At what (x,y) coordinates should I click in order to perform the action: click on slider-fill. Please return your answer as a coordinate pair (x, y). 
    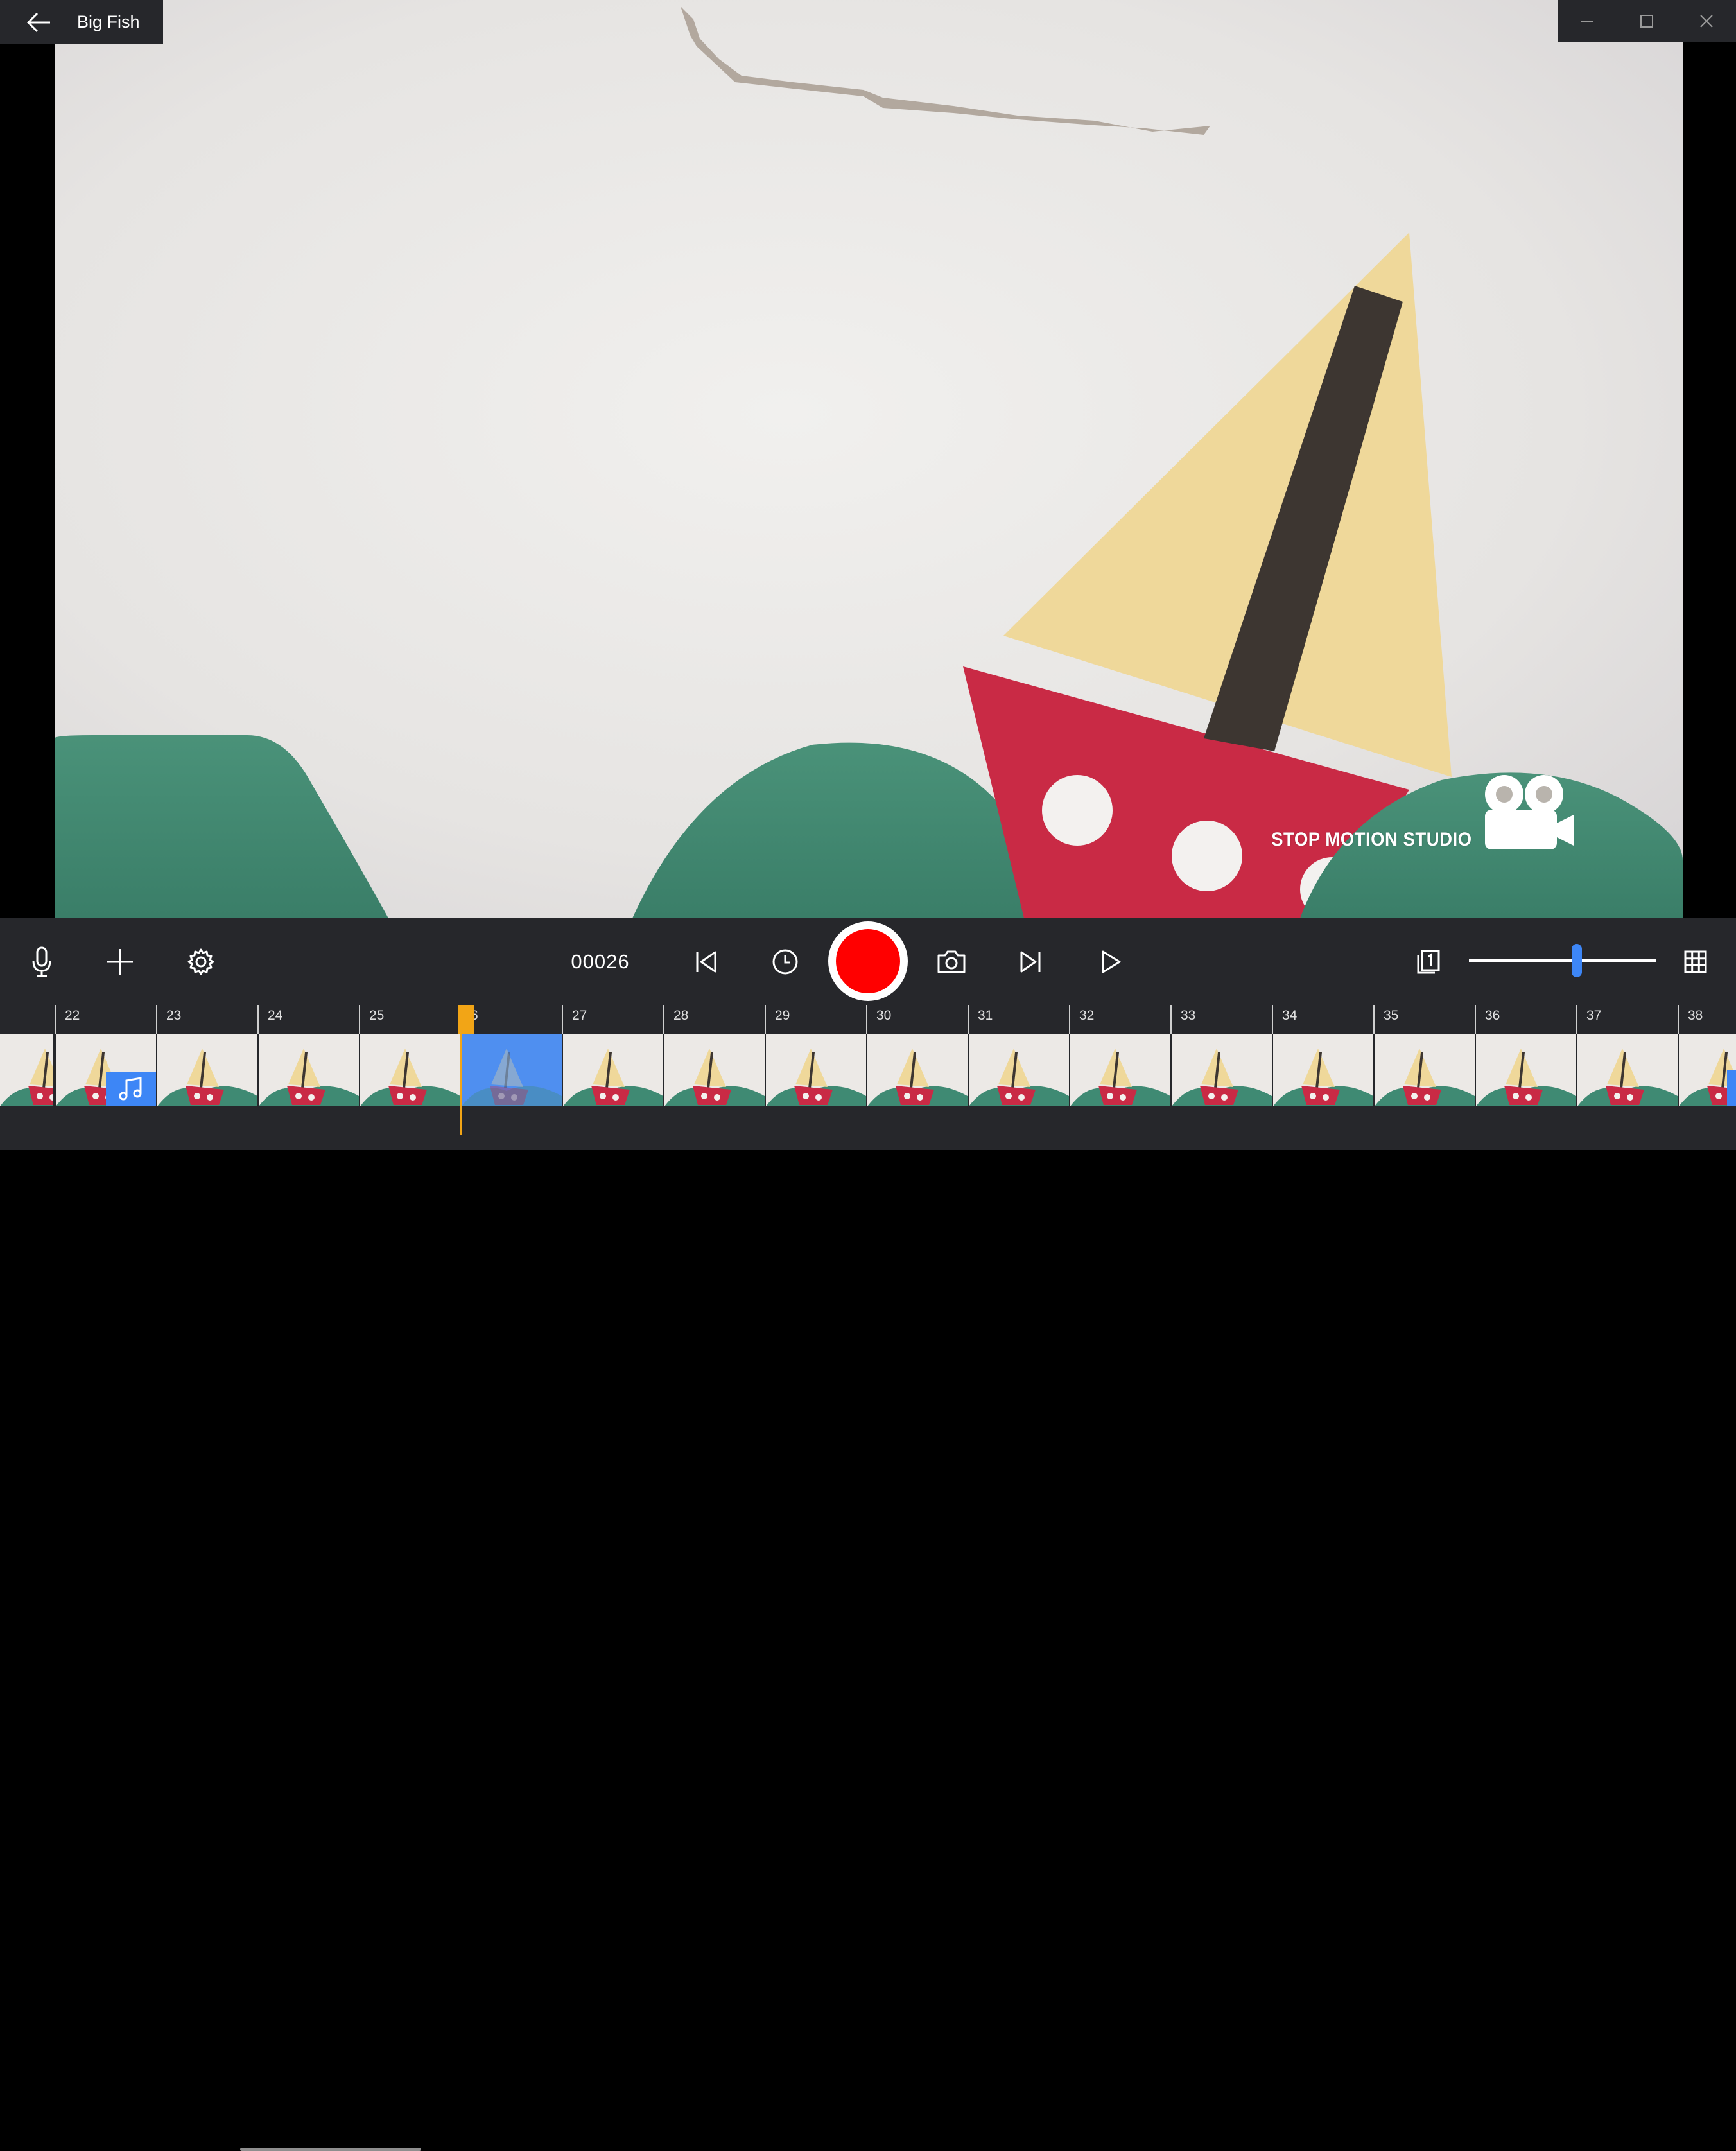
    Looking at the image, I should click on (1520, 960).